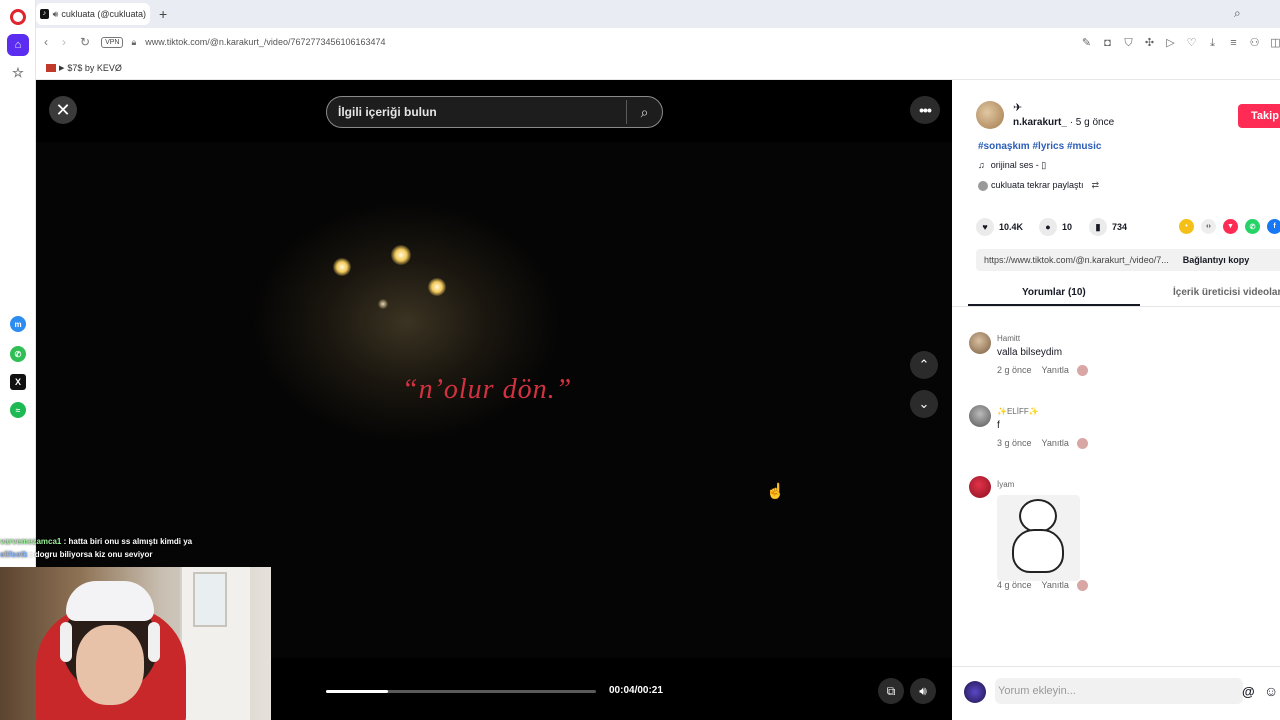 The height and width of the screenshot is (720, 1280). I want to click on headphones, so click(154, 642).